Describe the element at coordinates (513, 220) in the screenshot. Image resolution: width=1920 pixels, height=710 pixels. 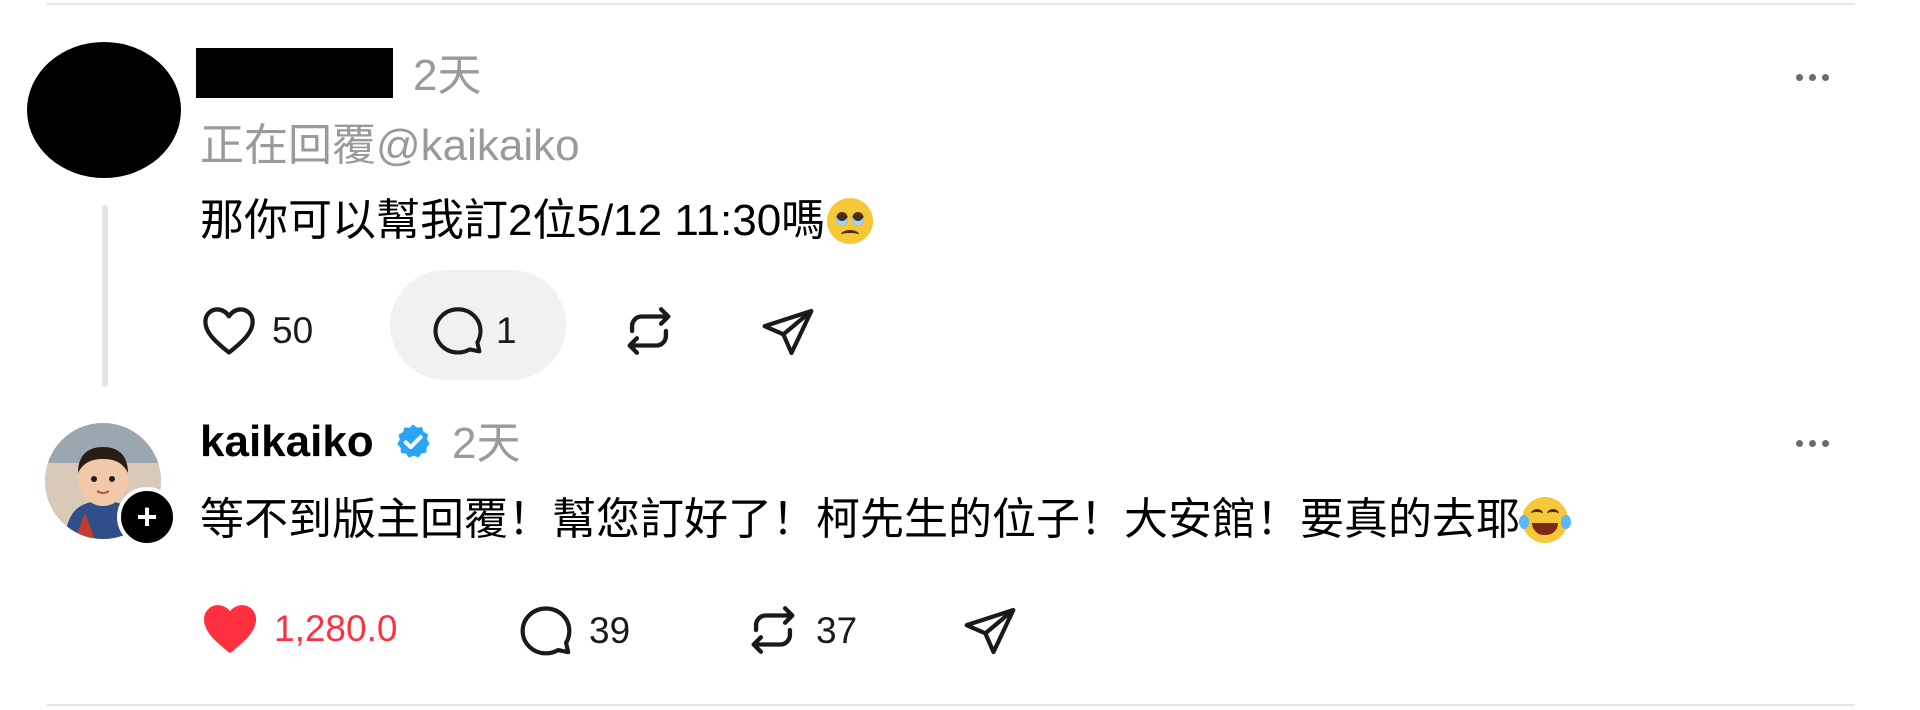
I see `comment1-text: 那你可以幫我訂2位5/12 11:30嗎` at that location.